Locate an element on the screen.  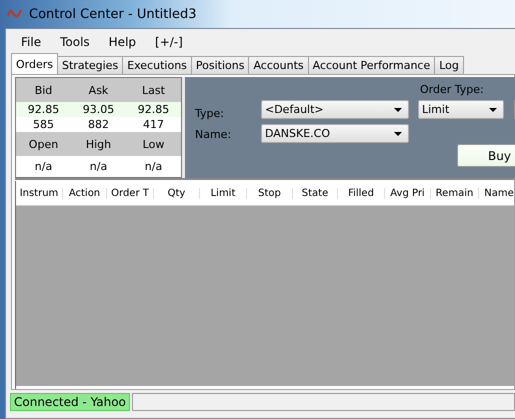
price-value: 93.05 is located at coordinates (99, 109).